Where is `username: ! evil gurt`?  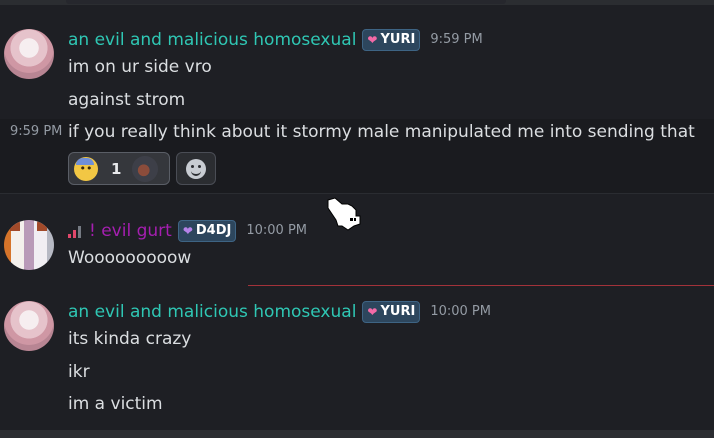
username: ! evil gurt is located at coordinates (130, 231).